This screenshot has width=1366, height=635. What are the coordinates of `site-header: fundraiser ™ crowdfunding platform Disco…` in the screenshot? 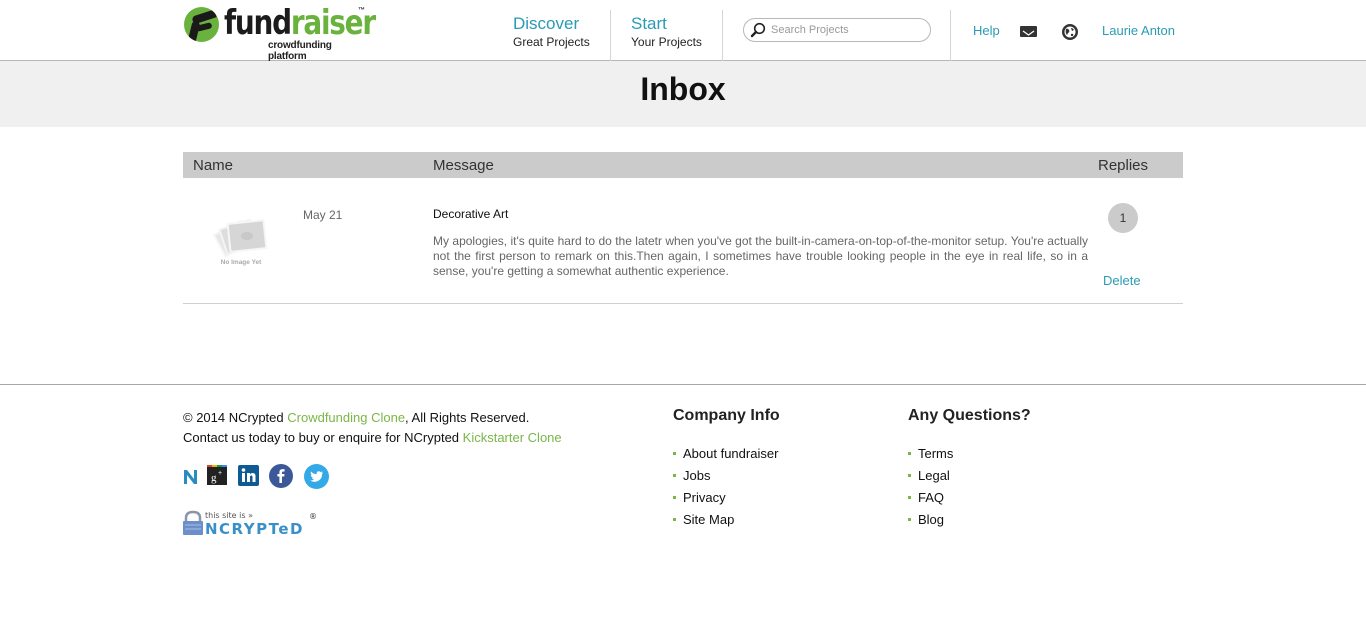 It's located at (683, 31).